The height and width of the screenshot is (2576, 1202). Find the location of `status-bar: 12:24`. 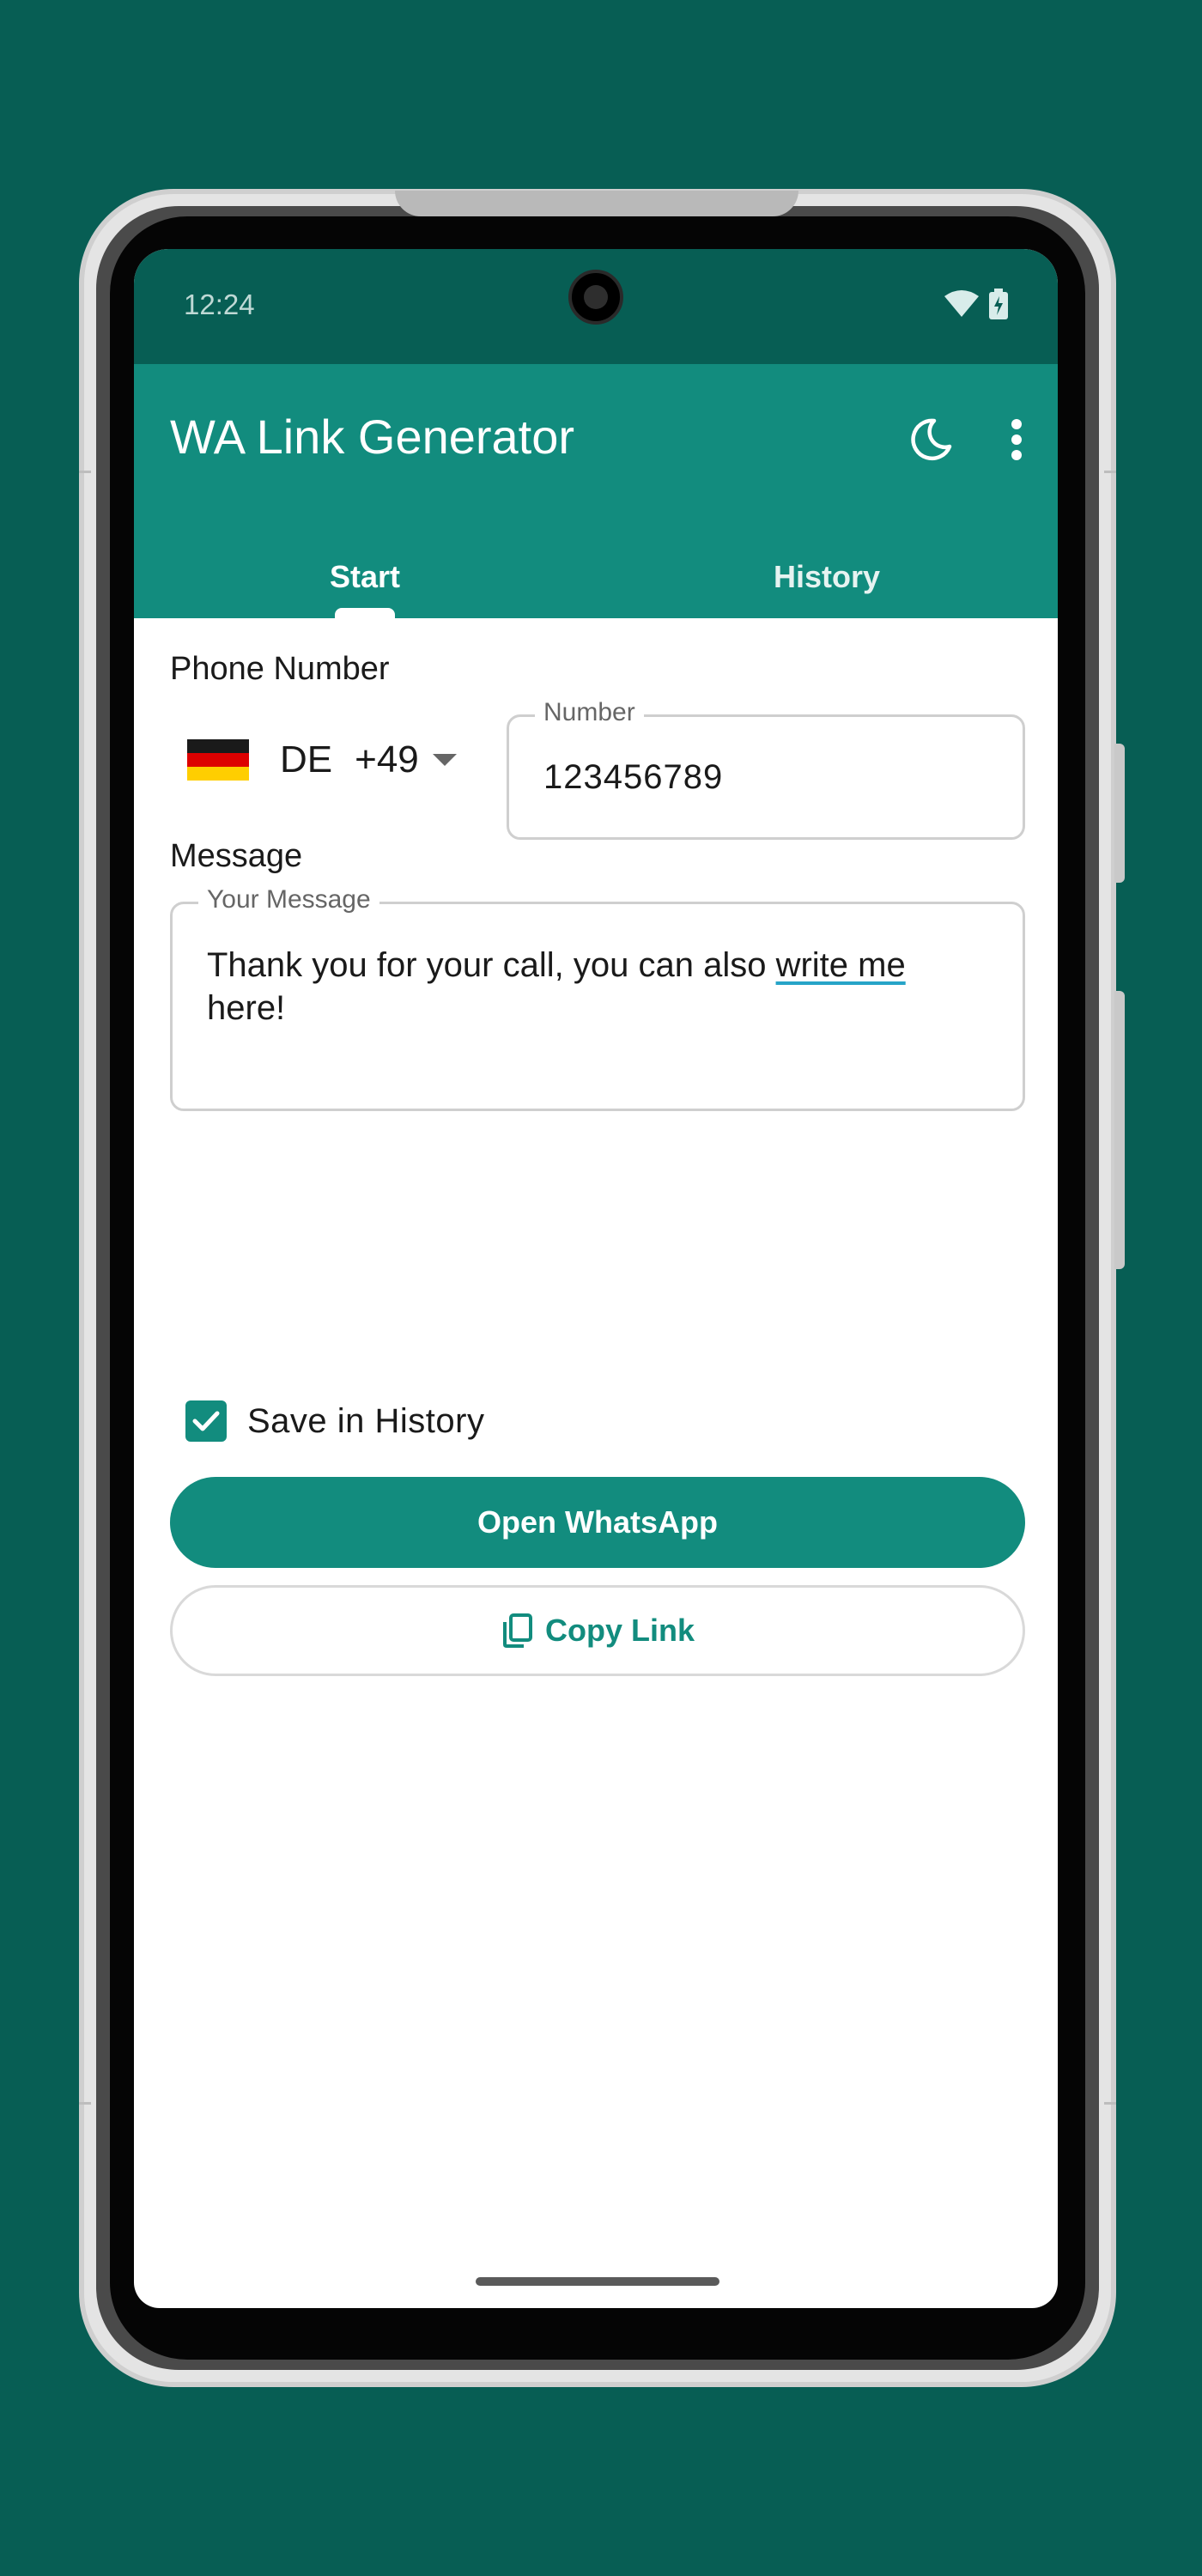

status-bar: 12:24 is located at coordinates (596, 306).